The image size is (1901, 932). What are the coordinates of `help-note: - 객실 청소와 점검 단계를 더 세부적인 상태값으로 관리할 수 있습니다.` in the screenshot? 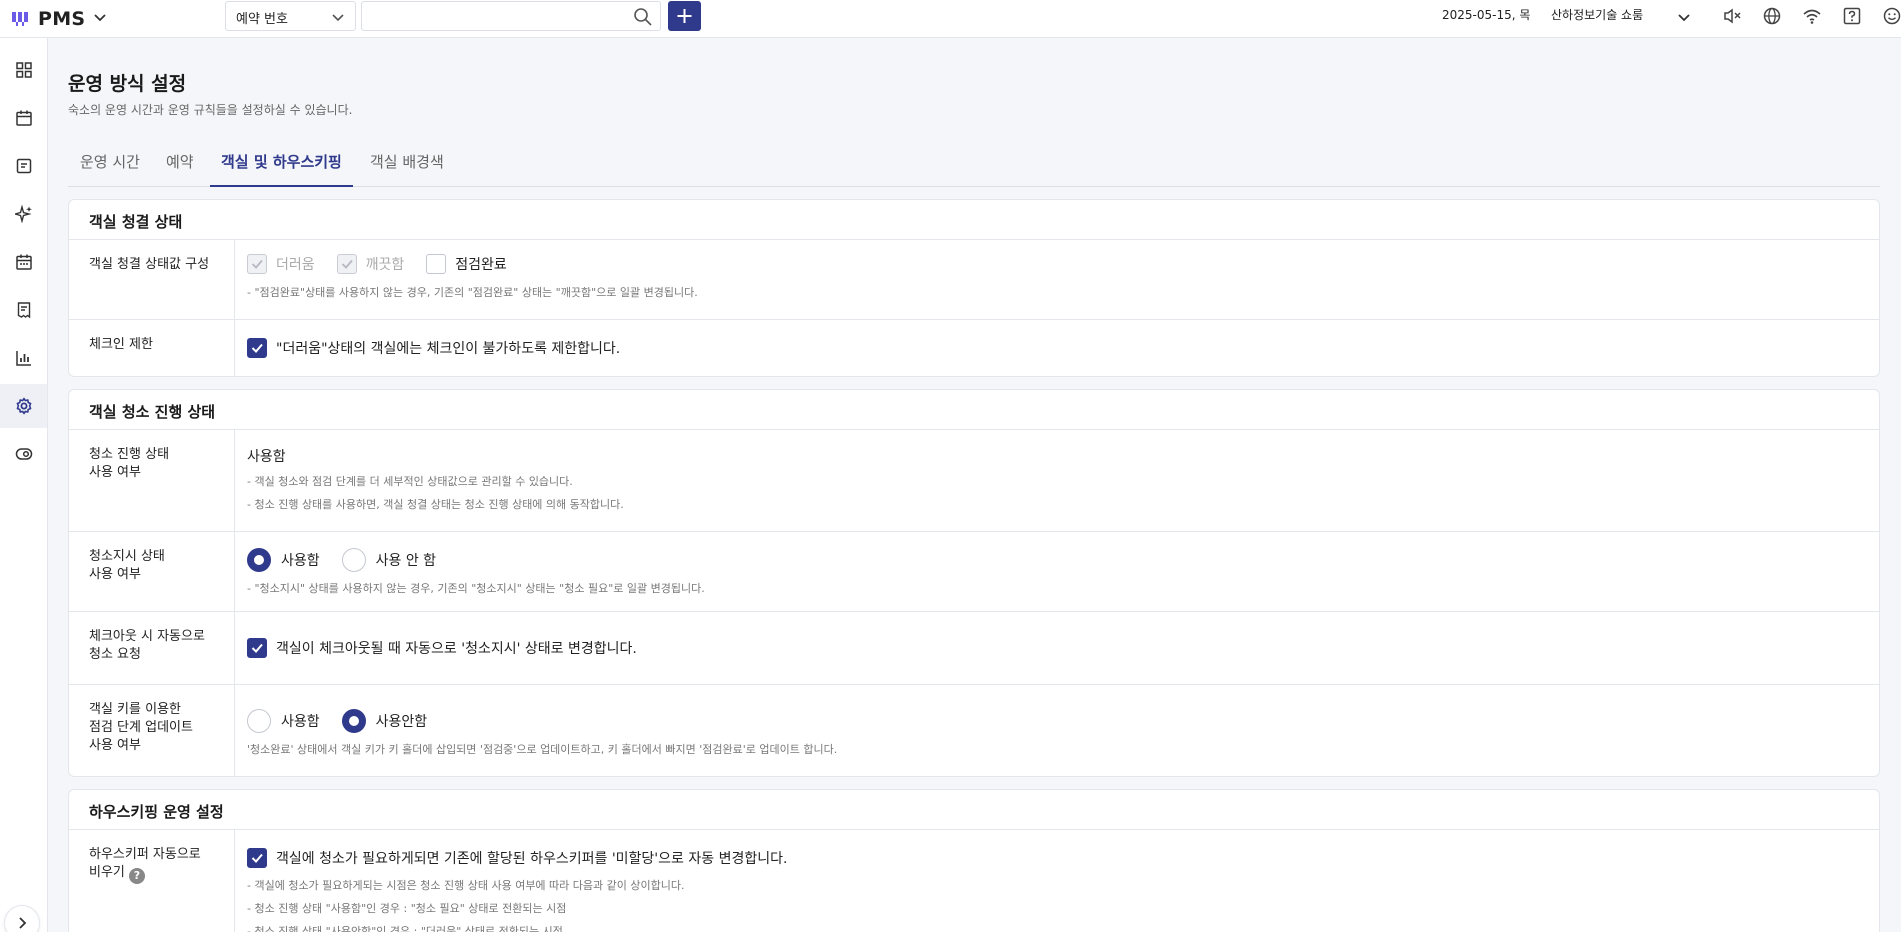 It's located at (410, 481).